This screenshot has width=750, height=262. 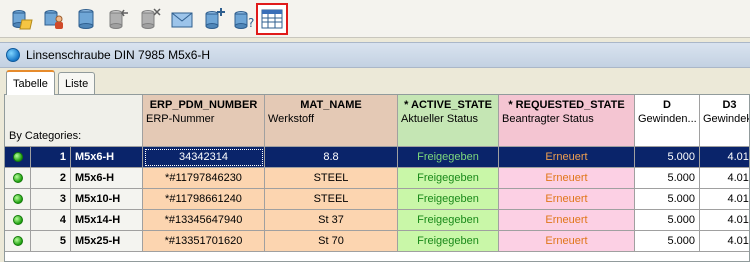 What do you see at coordinates (51, 220) in the screenshot?
I see `row-number: 4` at bounding box center [51, 220].